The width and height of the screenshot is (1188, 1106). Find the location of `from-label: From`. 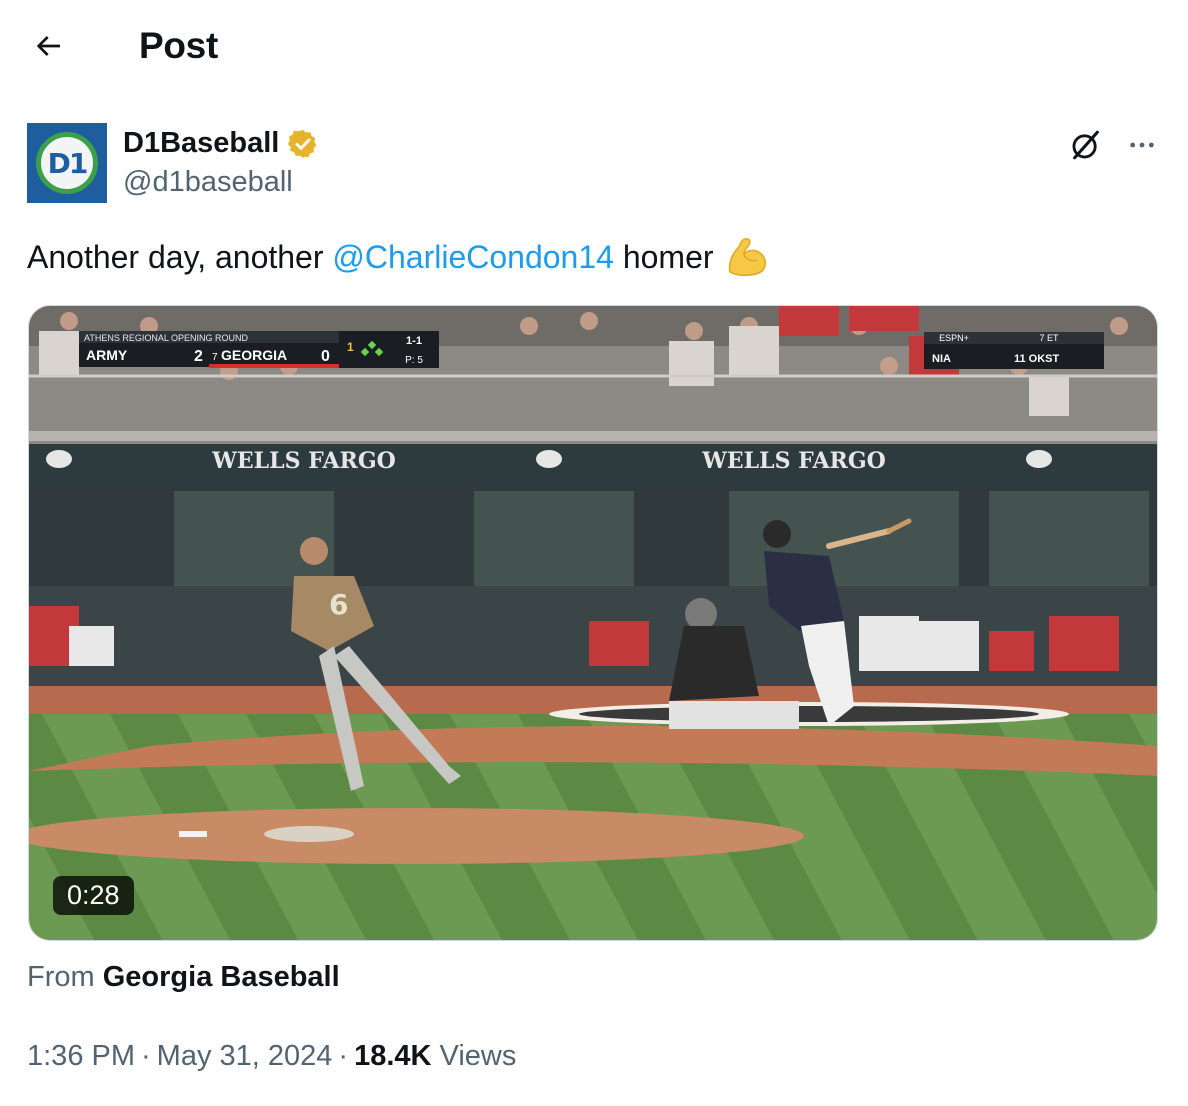

from-label: From is located at coordinates (61, 977).